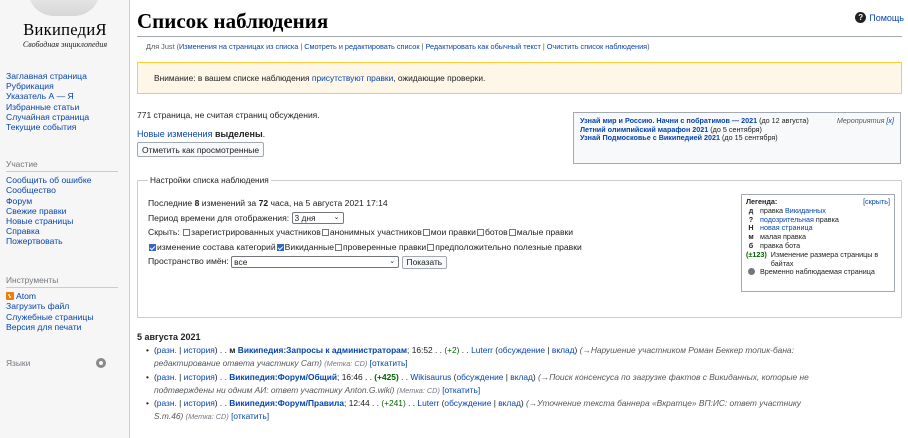 This screenshot has height=438, width=908. What do you see at coordinates (876, 202) in the screenshot?
I see `legend-hide-link: [скрыть]` at bounding box center [876, 202].